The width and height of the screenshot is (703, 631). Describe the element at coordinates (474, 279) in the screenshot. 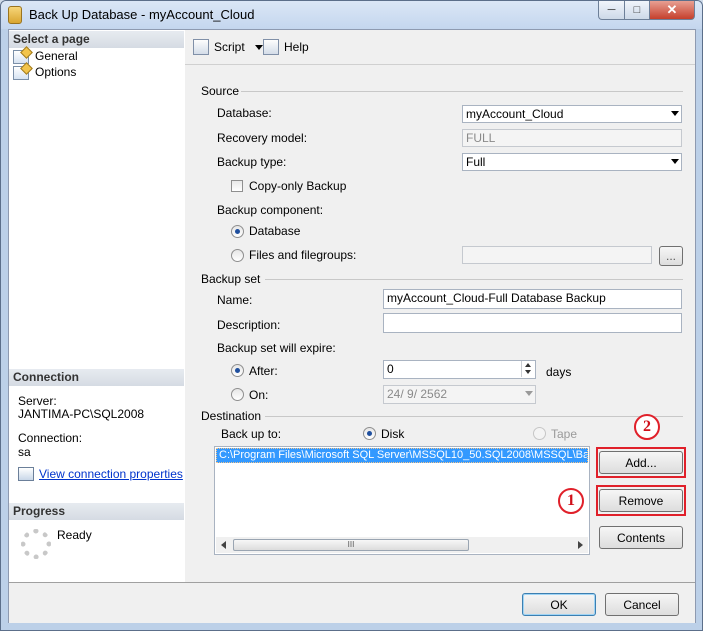

I see `backup-set-divider` at that location.